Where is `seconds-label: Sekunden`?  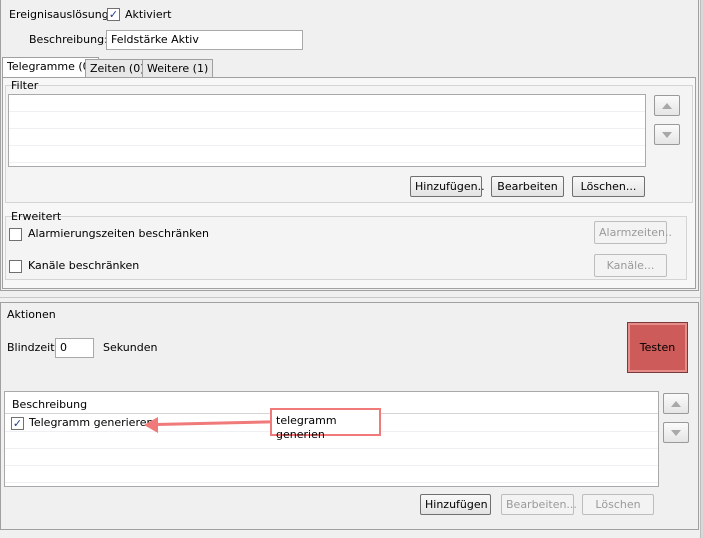 seconds-label: Sekunden is located at coordinates (130, 347).